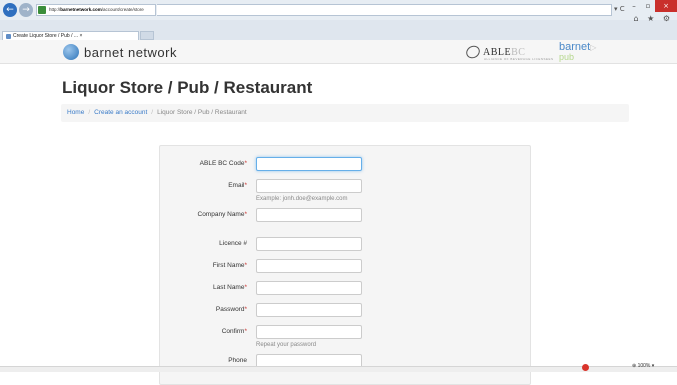  I want to click on back-button: ←, so click(10, 10).